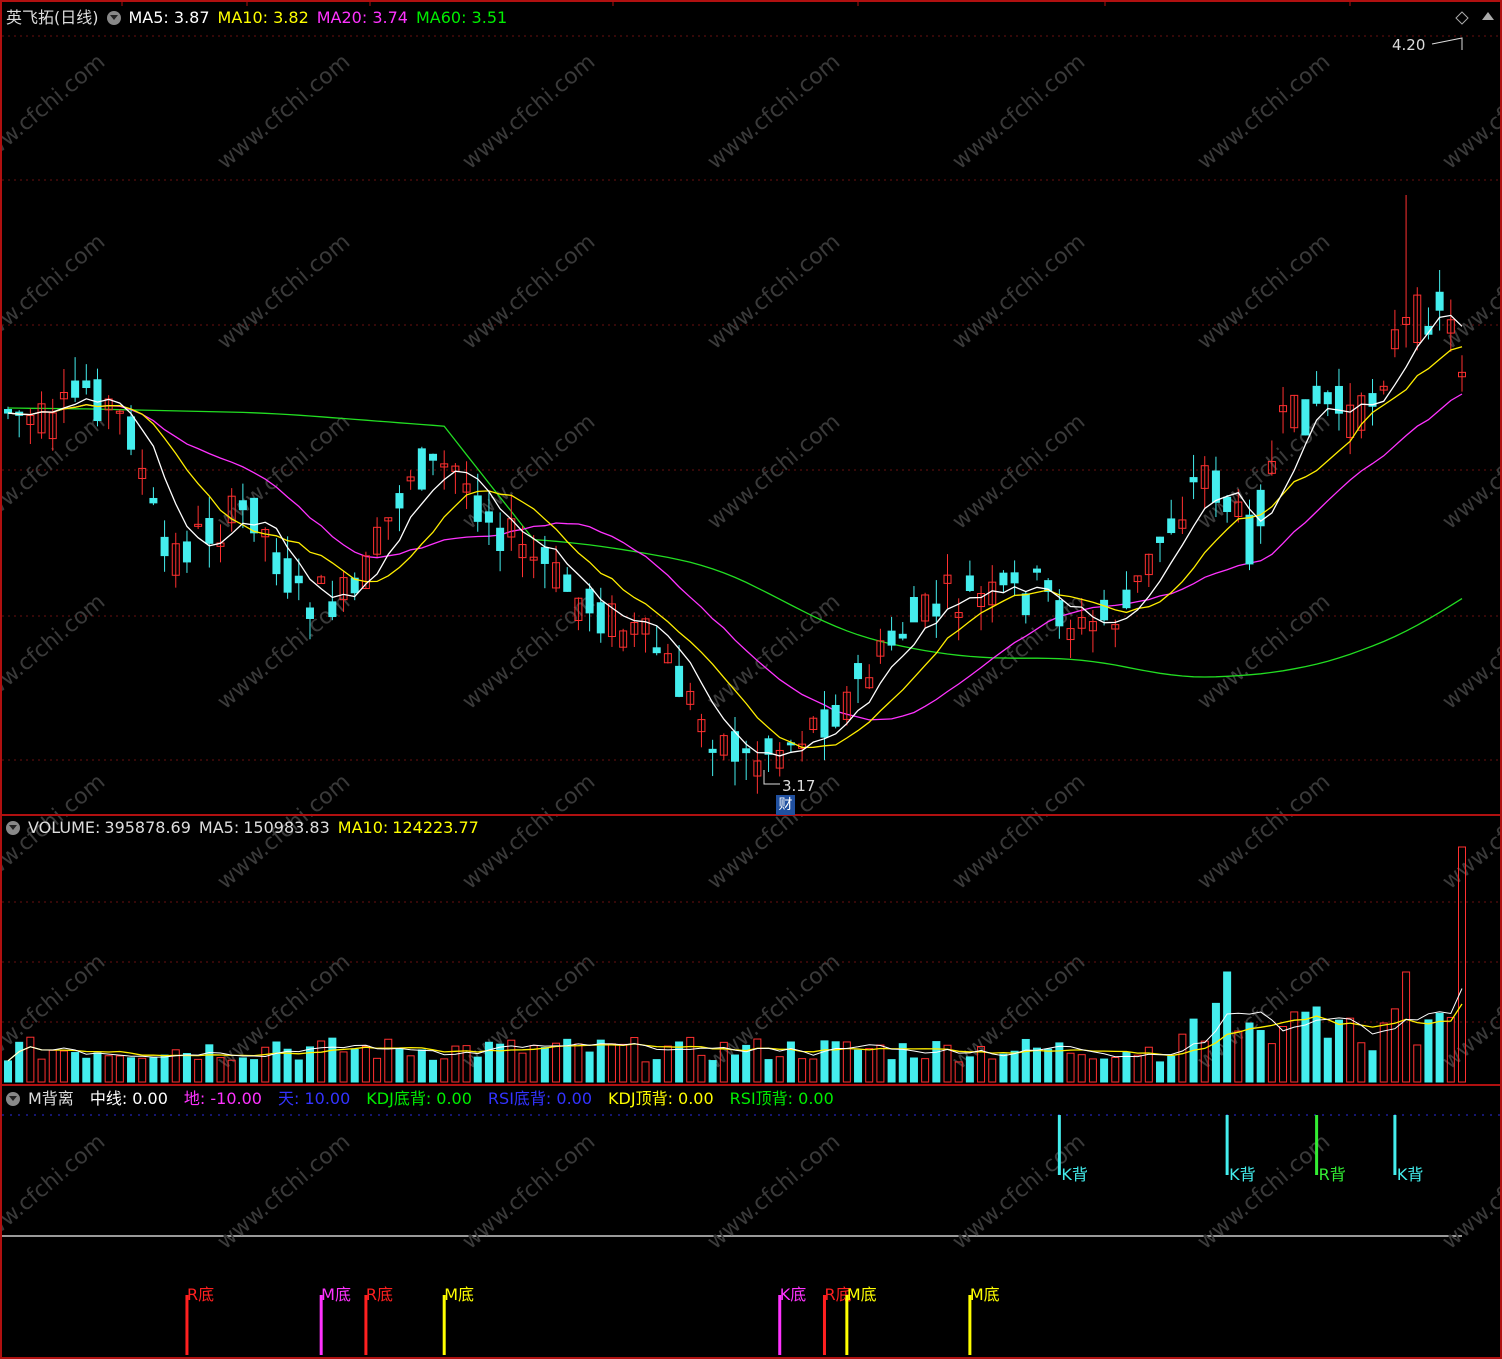 The height and width of the screenshot is (1359, 1502). What do you see at coordinates (798, 786) in the screenshot?
I see `low-price-label: 3.17` at bounding box center [798, 786].